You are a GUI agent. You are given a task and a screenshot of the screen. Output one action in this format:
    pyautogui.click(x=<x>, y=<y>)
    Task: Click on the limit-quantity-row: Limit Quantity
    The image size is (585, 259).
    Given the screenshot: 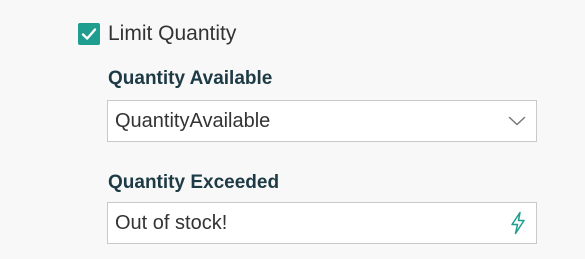 What is the action you would take?
    pyautogui.click(x=157, y=34)
    